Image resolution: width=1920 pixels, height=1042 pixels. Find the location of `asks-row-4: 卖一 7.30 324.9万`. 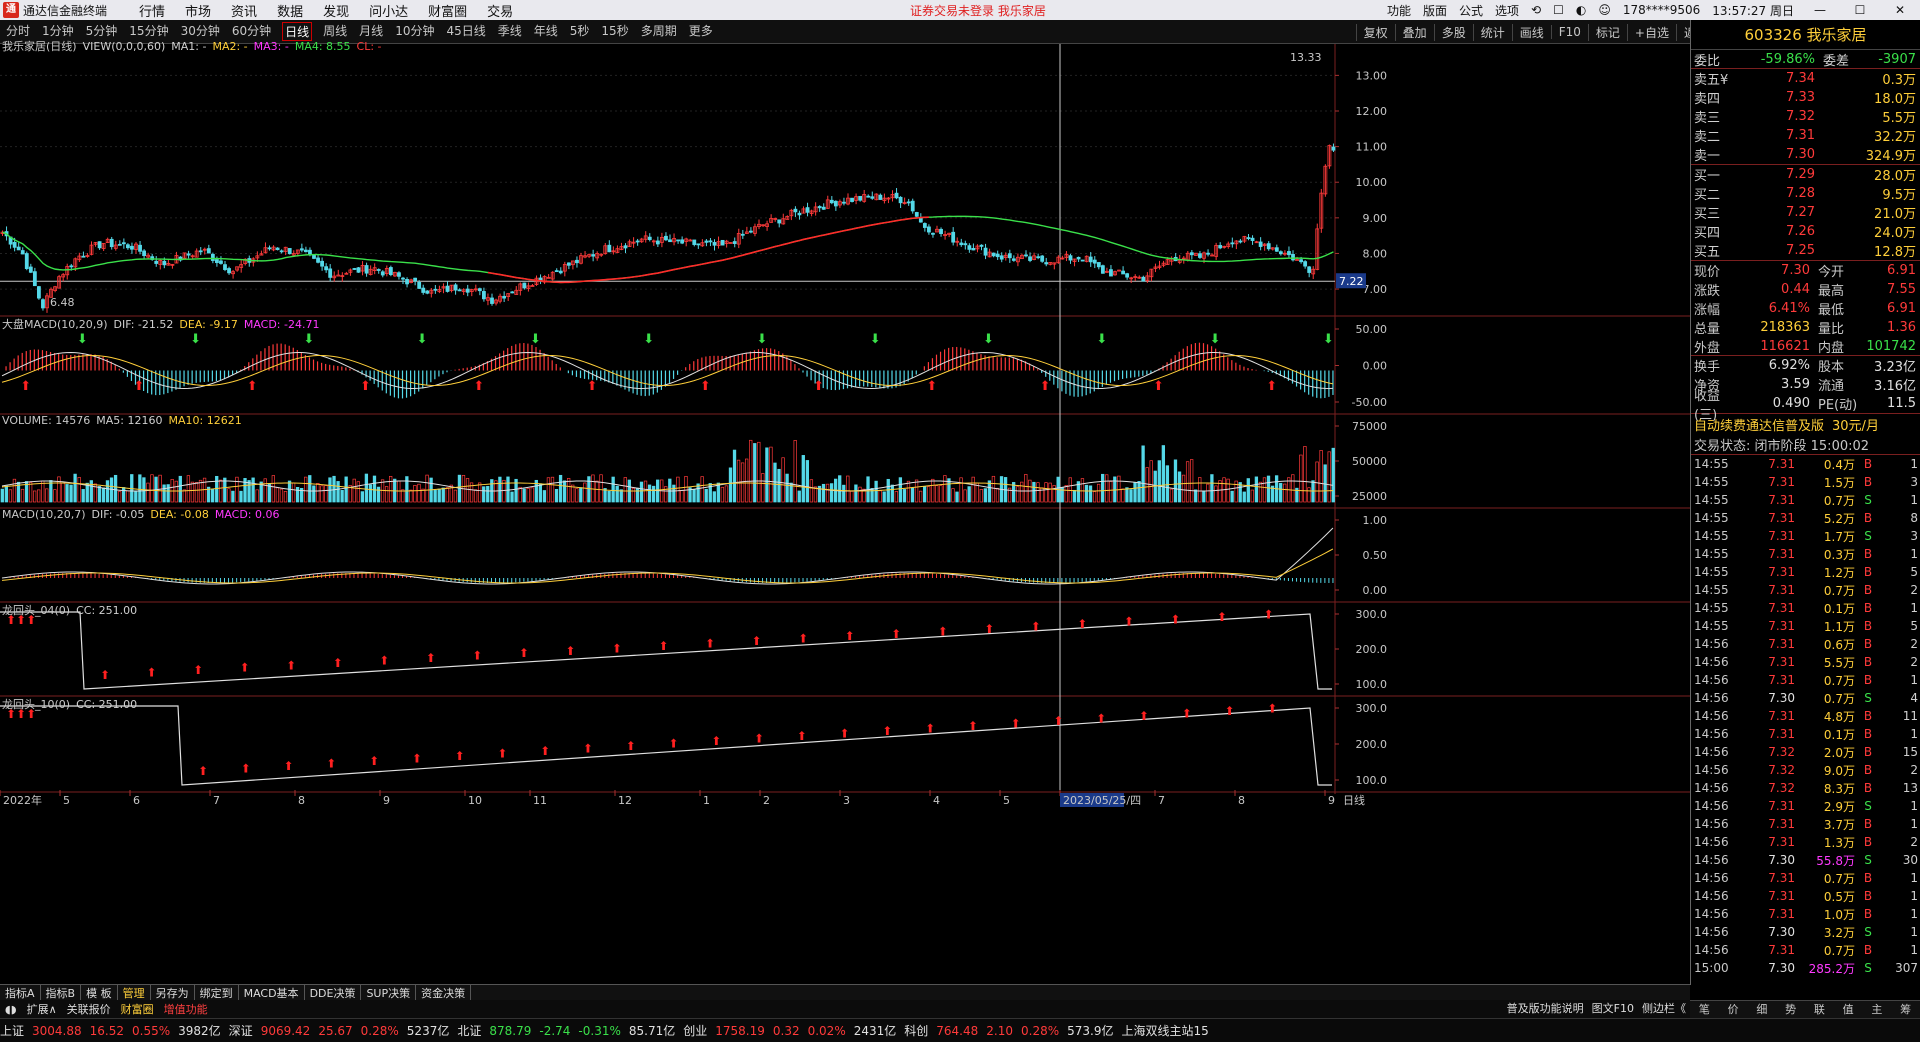

asks-row-4: 卖一 7.30 324.9万 is located at coordinates (1805, 154).